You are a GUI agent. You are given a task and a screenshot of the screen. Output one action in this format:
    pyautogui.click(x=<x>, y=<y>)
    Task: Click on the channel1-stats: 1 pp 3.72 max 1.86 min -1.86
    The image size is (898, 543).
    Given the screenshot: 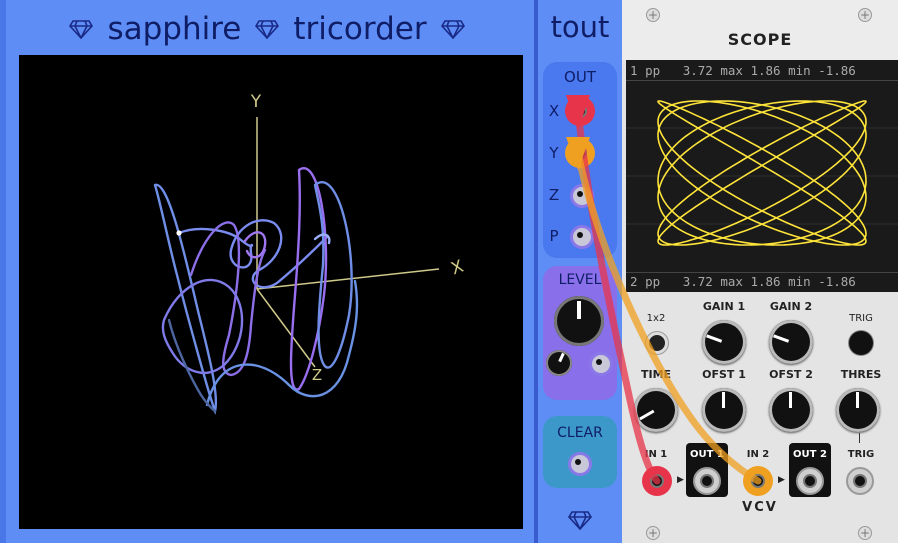 What is the action you would take?
    pyautogui.click(x=743, y=70)
    